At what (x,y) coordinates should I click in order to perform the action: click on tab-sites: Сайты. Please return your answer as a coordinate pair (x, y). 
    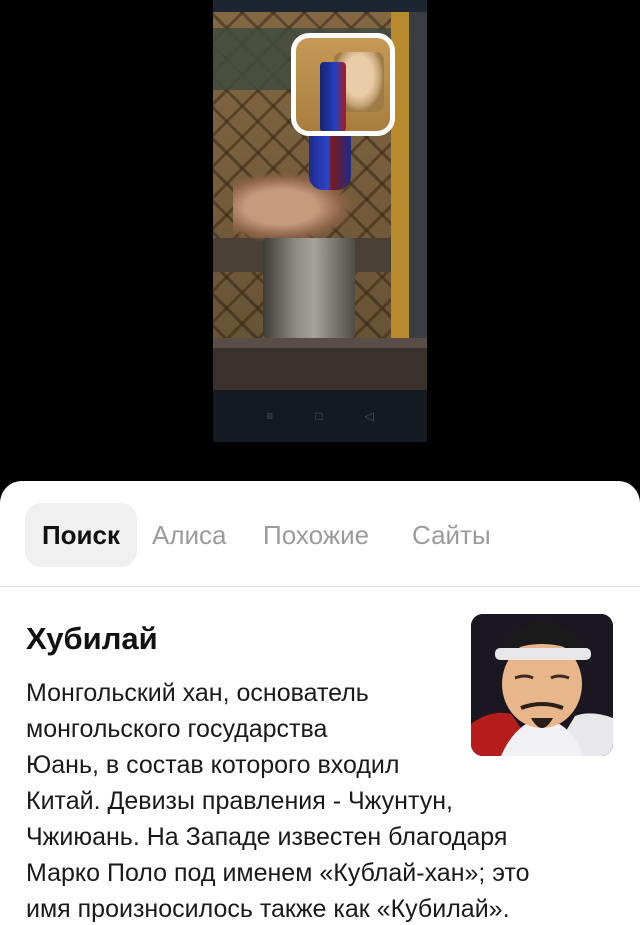
    Looking at the image, I should click on (451, 535).